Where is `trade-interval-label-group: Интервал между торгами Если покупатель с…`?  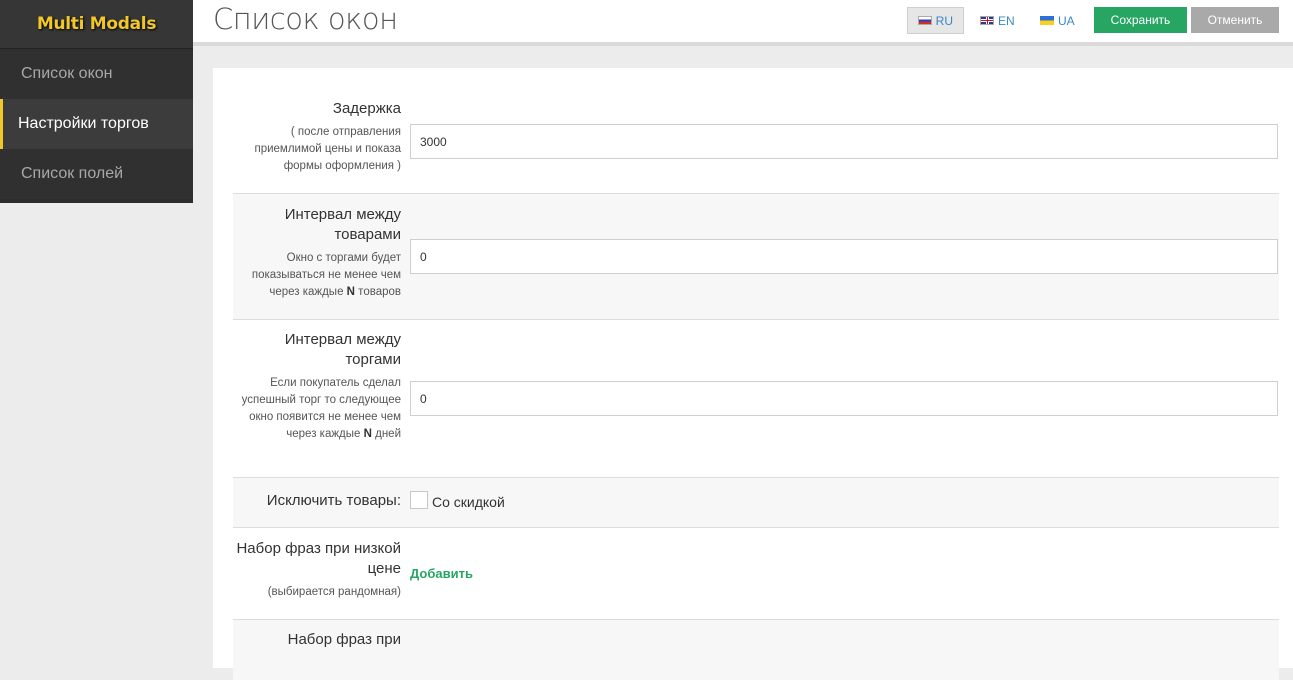
trade-interval-label-group: Интервал между торгами Если покупатель с… is located at coordinates (317, 386).